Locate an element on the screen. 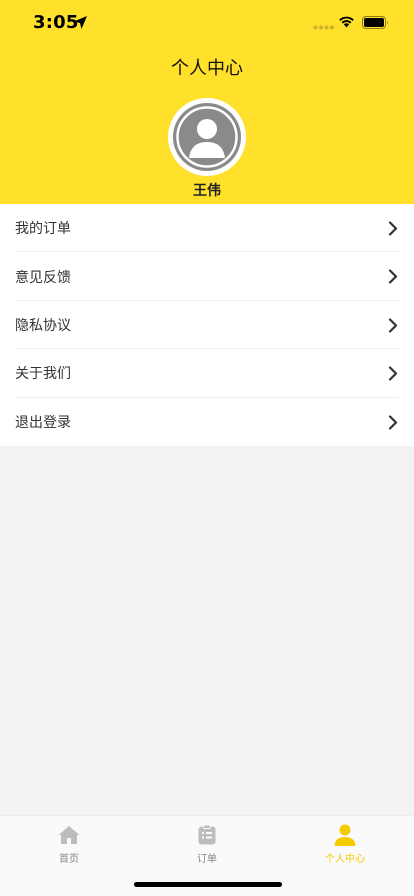 The height and width of the screenshot is (896, 414). tab-home: 首页 is located at coordinates (69, 842).